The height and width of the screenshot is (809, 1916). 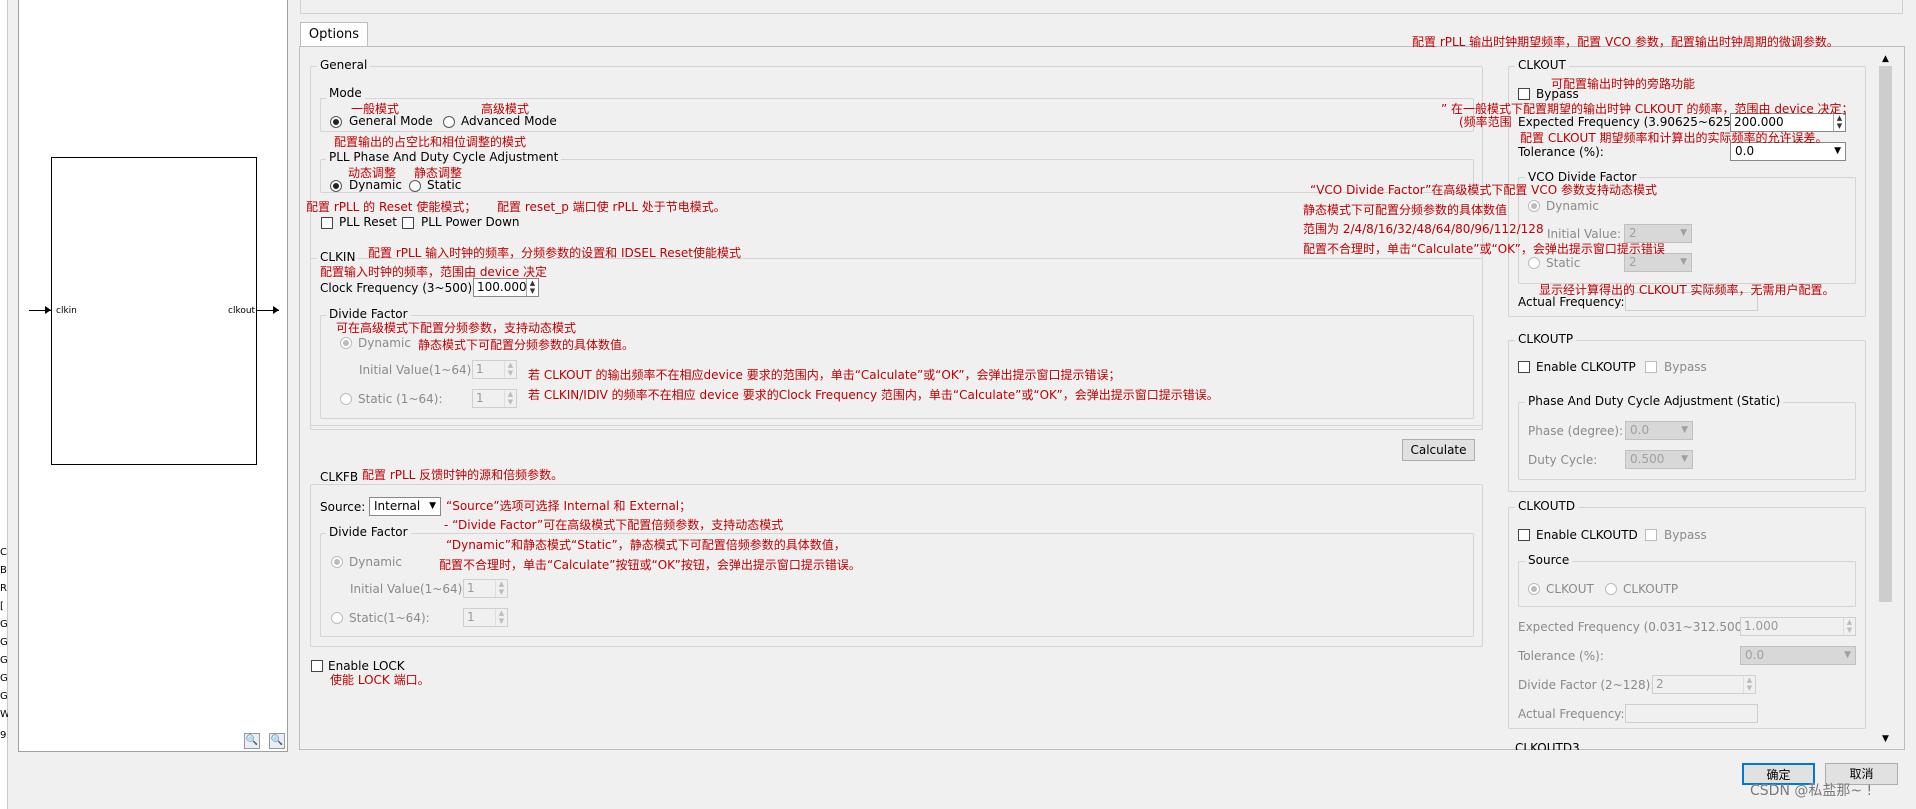 What do you see at coordinates (1582, 177) in the screenshot?
I see `vco-divide-title: VCO Divide Factor` at bounding box center [1582, 177].